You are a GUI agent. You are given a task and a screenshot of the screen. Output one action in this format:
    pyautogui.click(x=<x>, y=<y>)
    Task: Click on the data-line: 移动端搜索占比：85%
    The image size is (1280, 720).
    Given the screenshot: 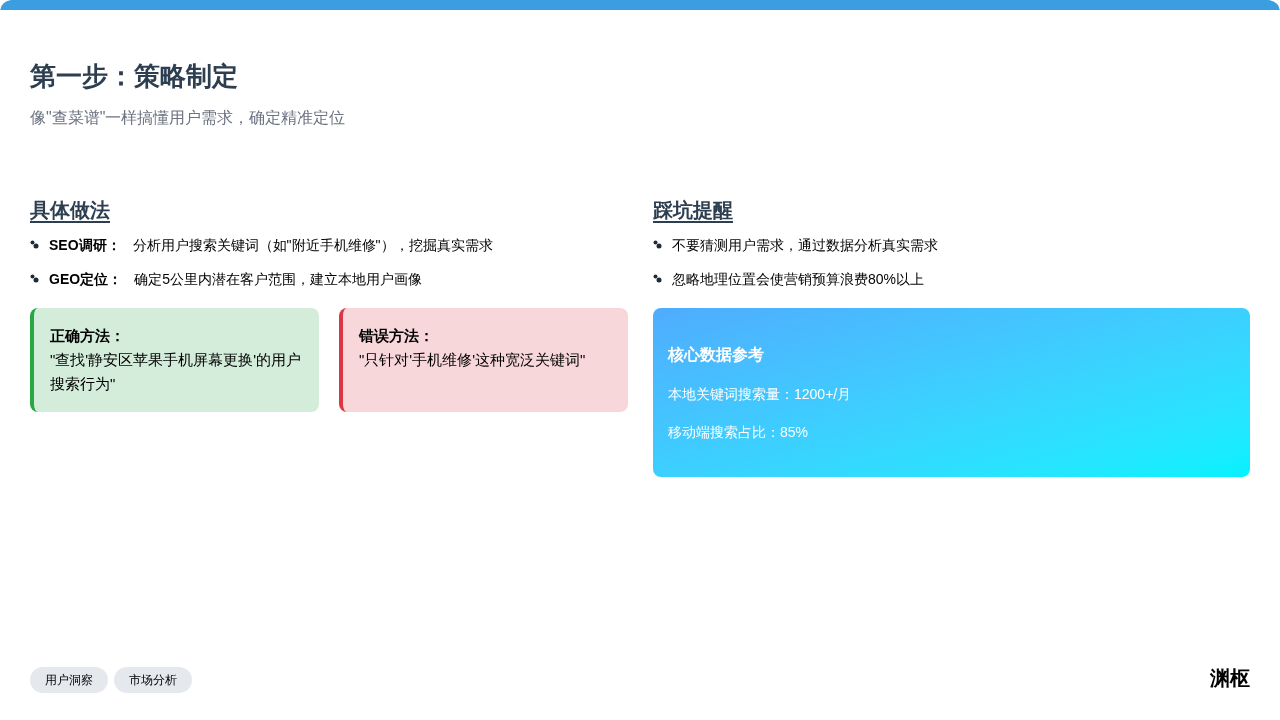 What is the action you would take?
    pyautogui.click(x=738, y=432)
    